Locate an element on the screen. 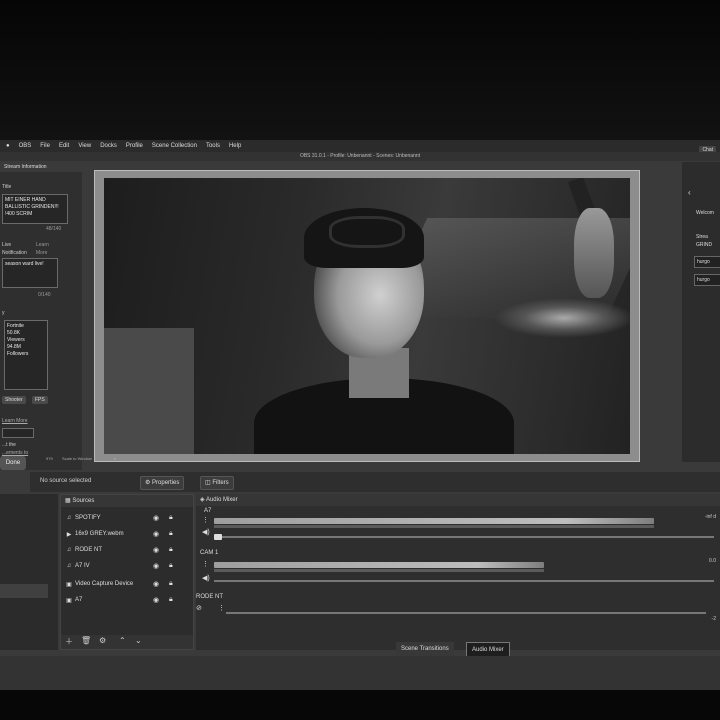 The image size is (720, 720). more-link: More is located at coordinates (41, 253).